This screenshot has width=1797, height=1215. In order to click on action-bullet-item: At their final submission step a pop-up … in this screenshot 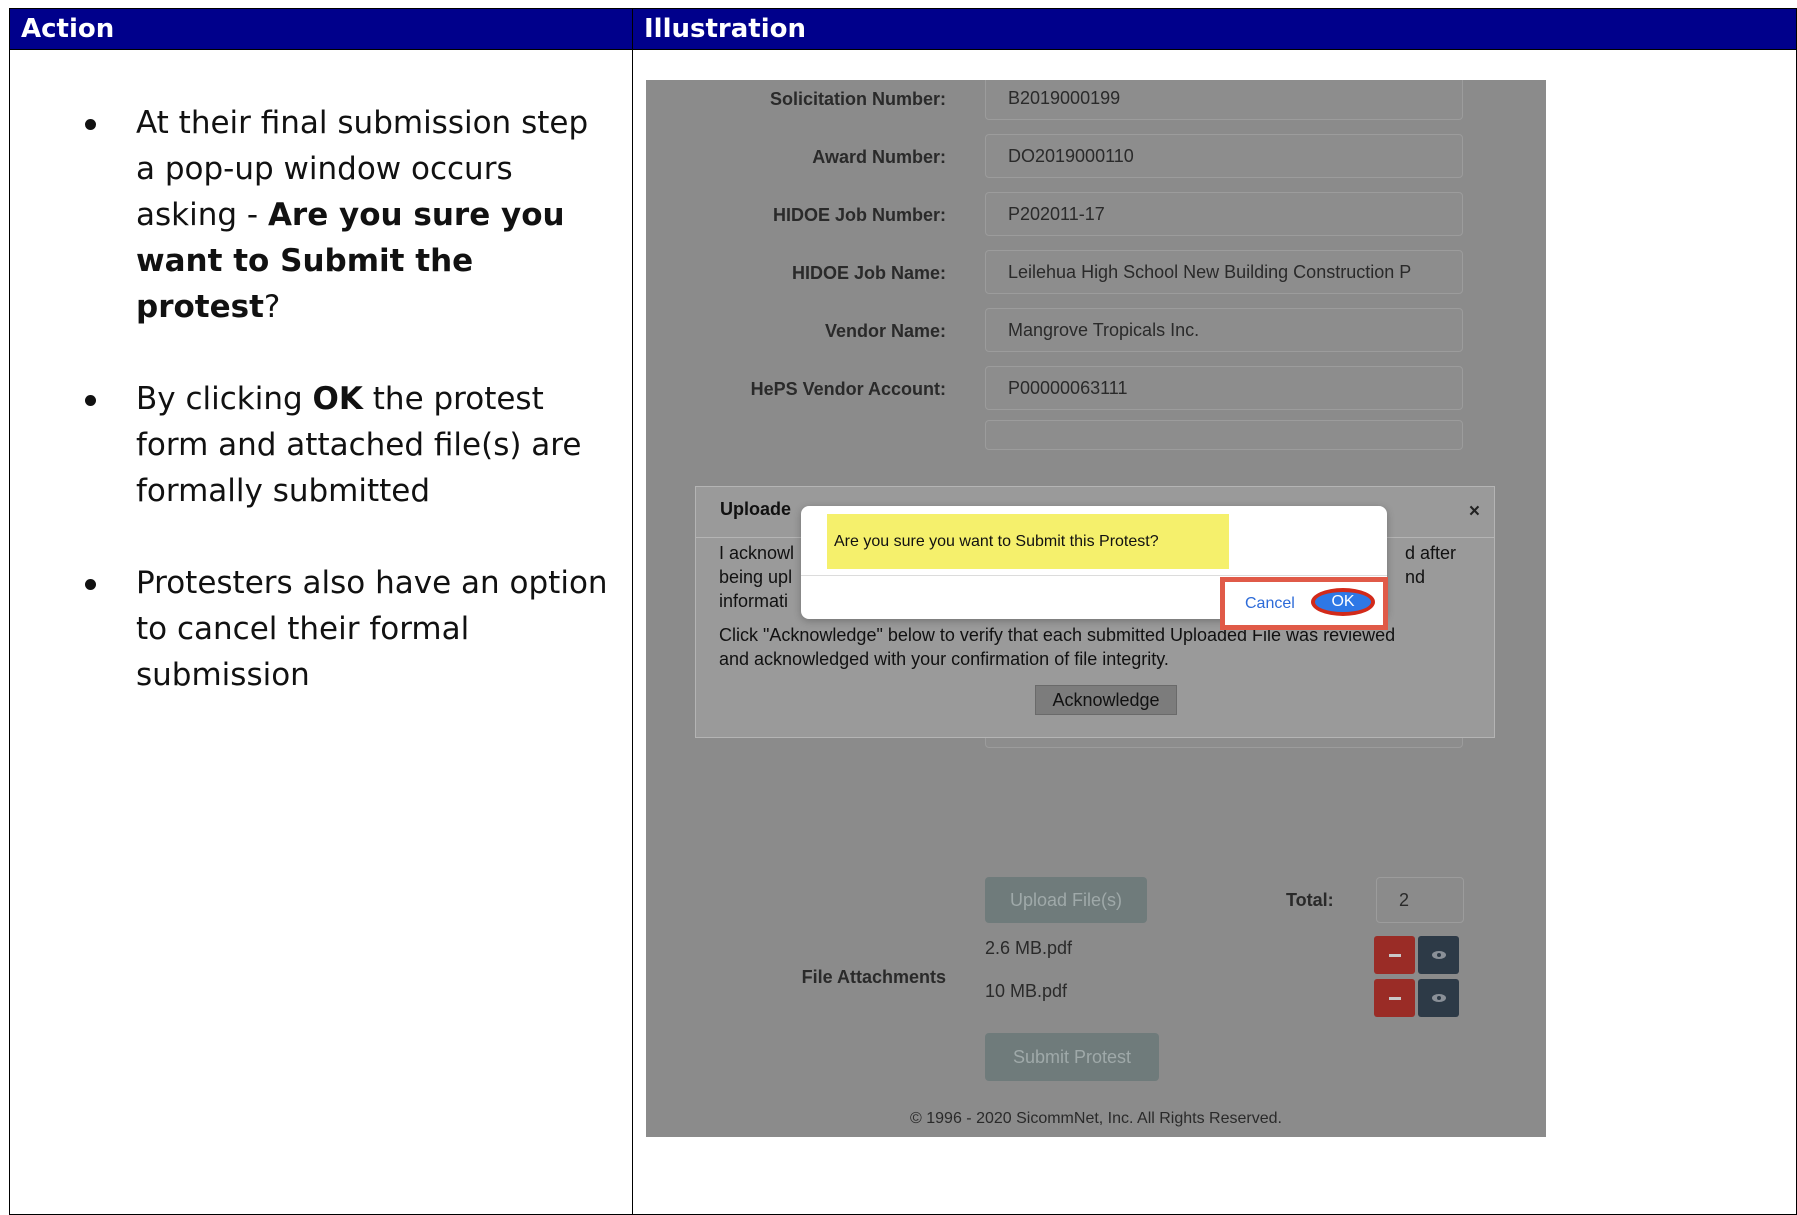, I will do `click(350, 215)`.